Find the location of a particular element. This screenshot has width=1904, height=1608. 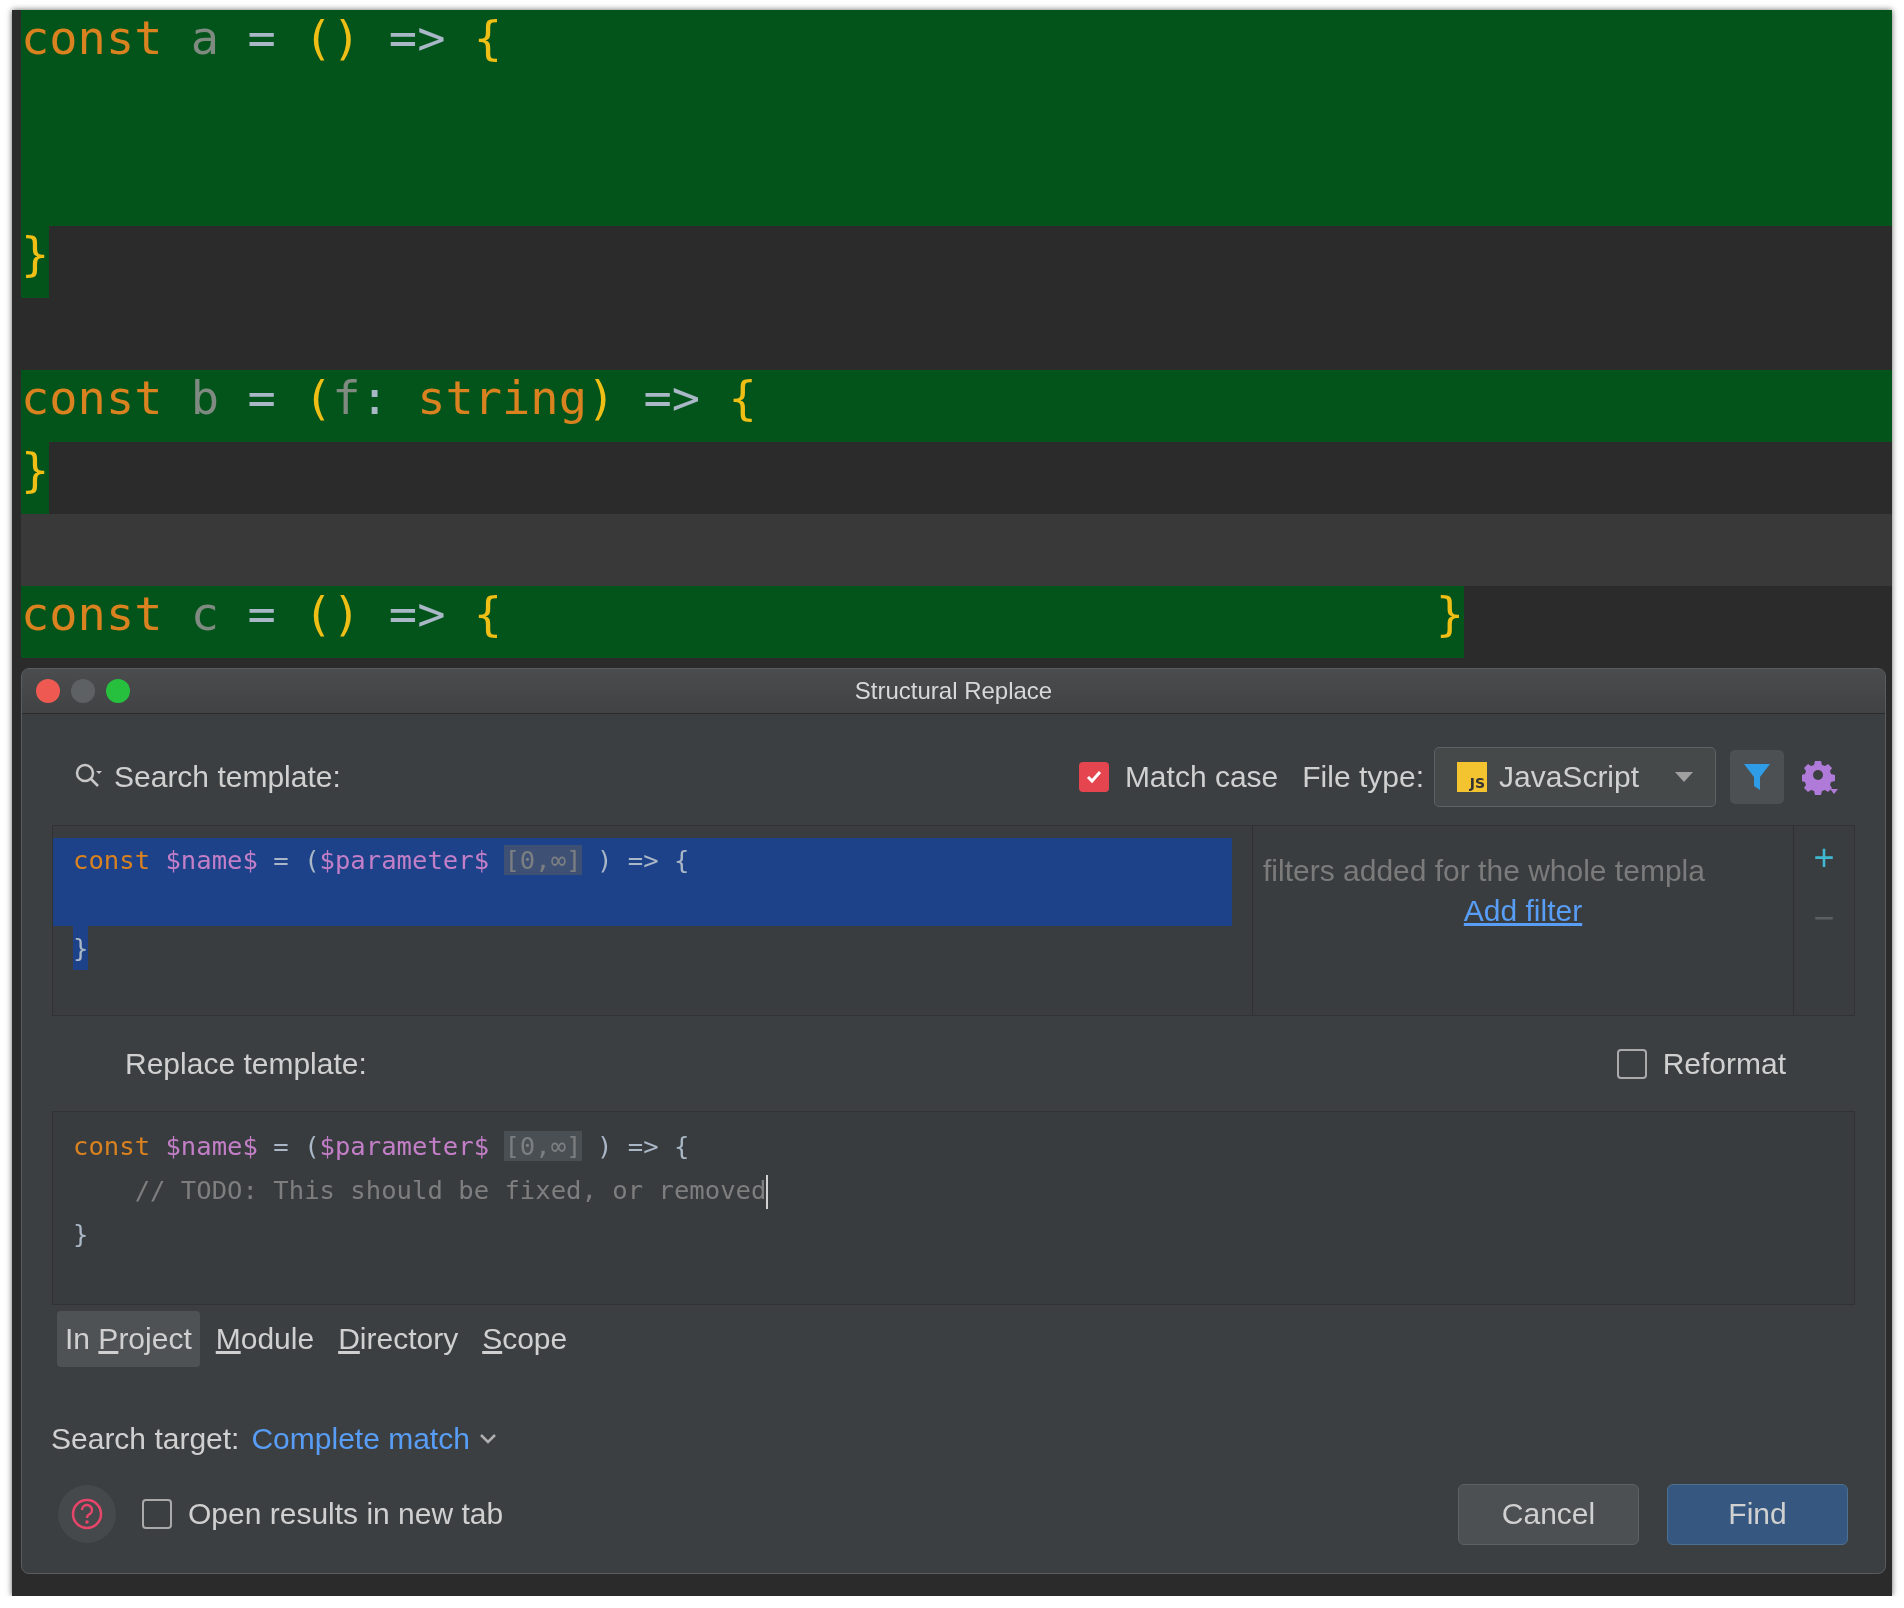

checkbox-label: Open results in new tab is located at coordinates (346, 1514).